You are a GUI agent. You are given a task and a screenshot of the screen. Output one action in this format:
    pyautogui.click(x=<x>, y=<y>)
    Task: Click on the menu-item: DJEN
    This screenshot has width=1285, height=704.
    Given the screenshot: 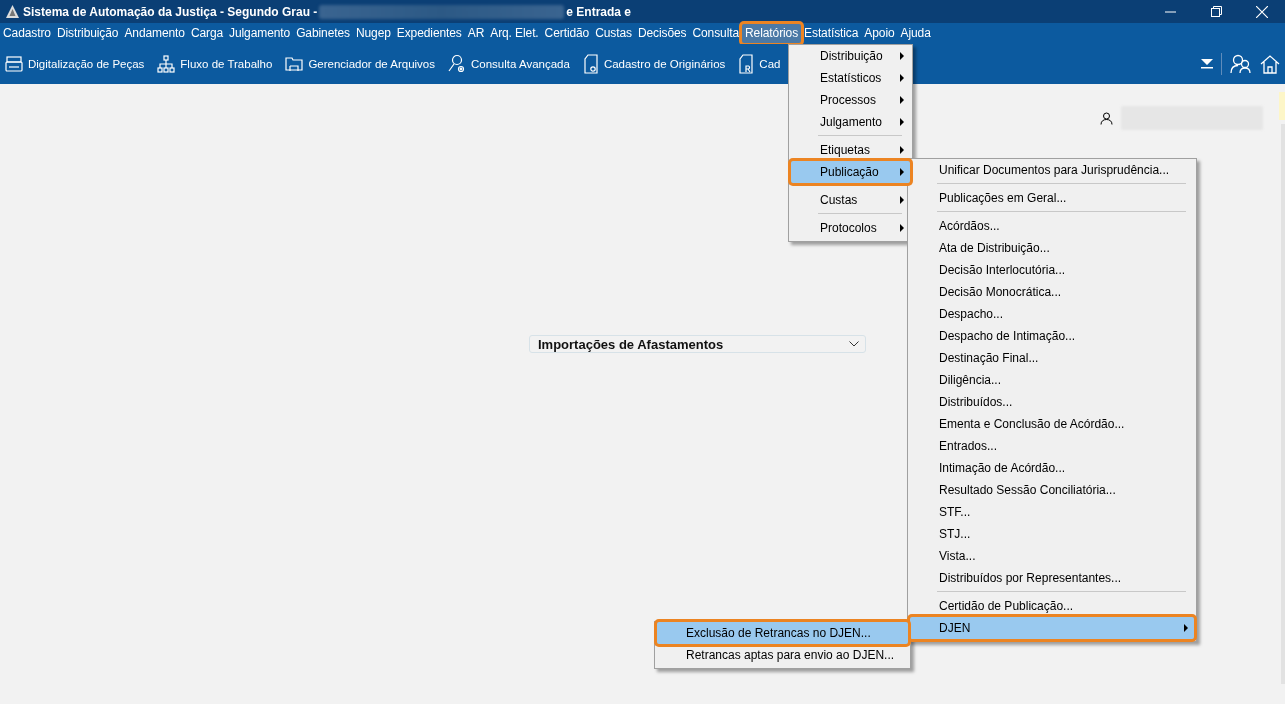 What is the action you would take?
    pyautogui.click(x=1052, y=628)
    